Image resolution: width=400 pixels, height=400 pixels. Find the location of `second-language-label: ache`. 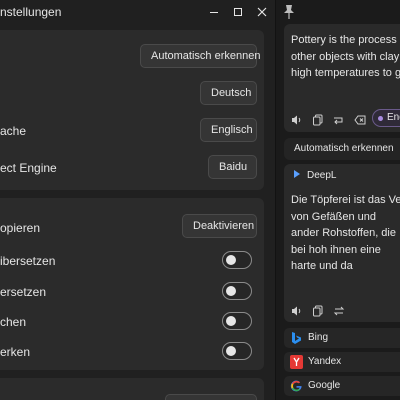

second-language-label: ache is located at coordinates (13, 131).